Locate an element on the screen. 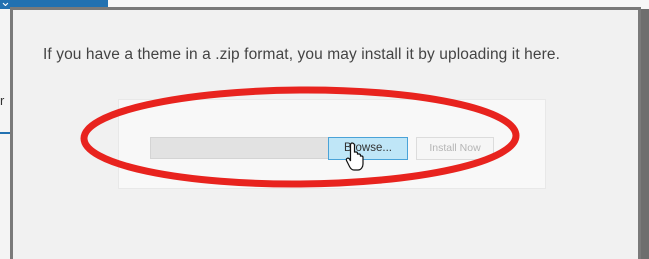 This screenshot has height=259, width=649. install-now-button: Install Now is located at coordinates (455, 148).